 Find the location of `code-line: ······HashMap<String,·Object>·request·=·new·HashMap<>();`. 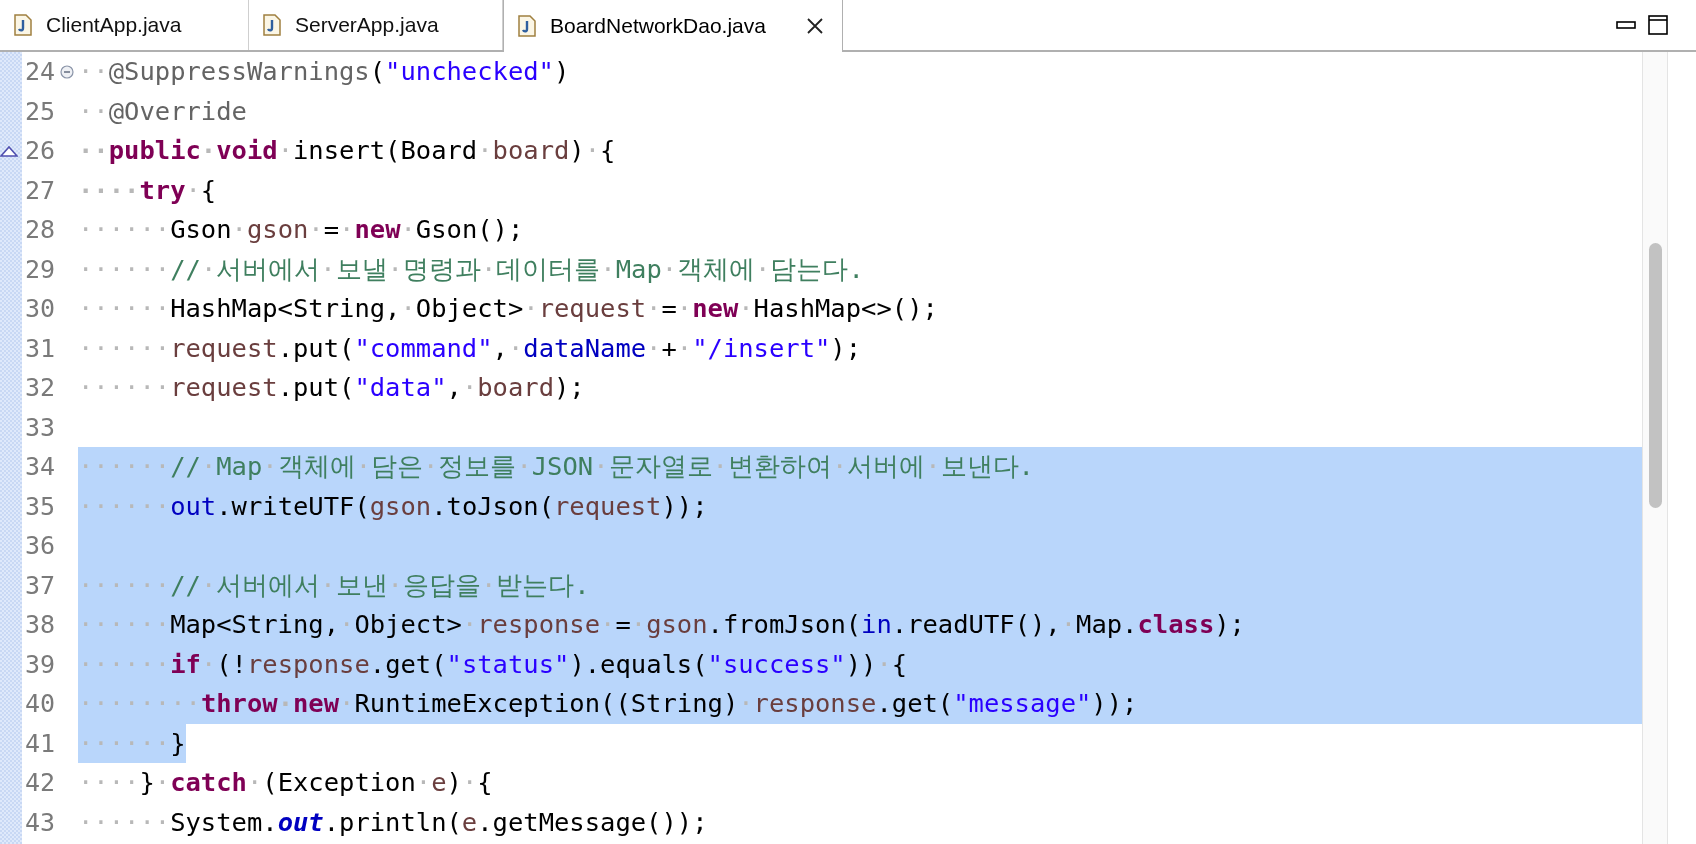

code-line: ······HashMap<String,·Object>·request·=·new·HashMap<>(); is located at coordinates (508, 308).